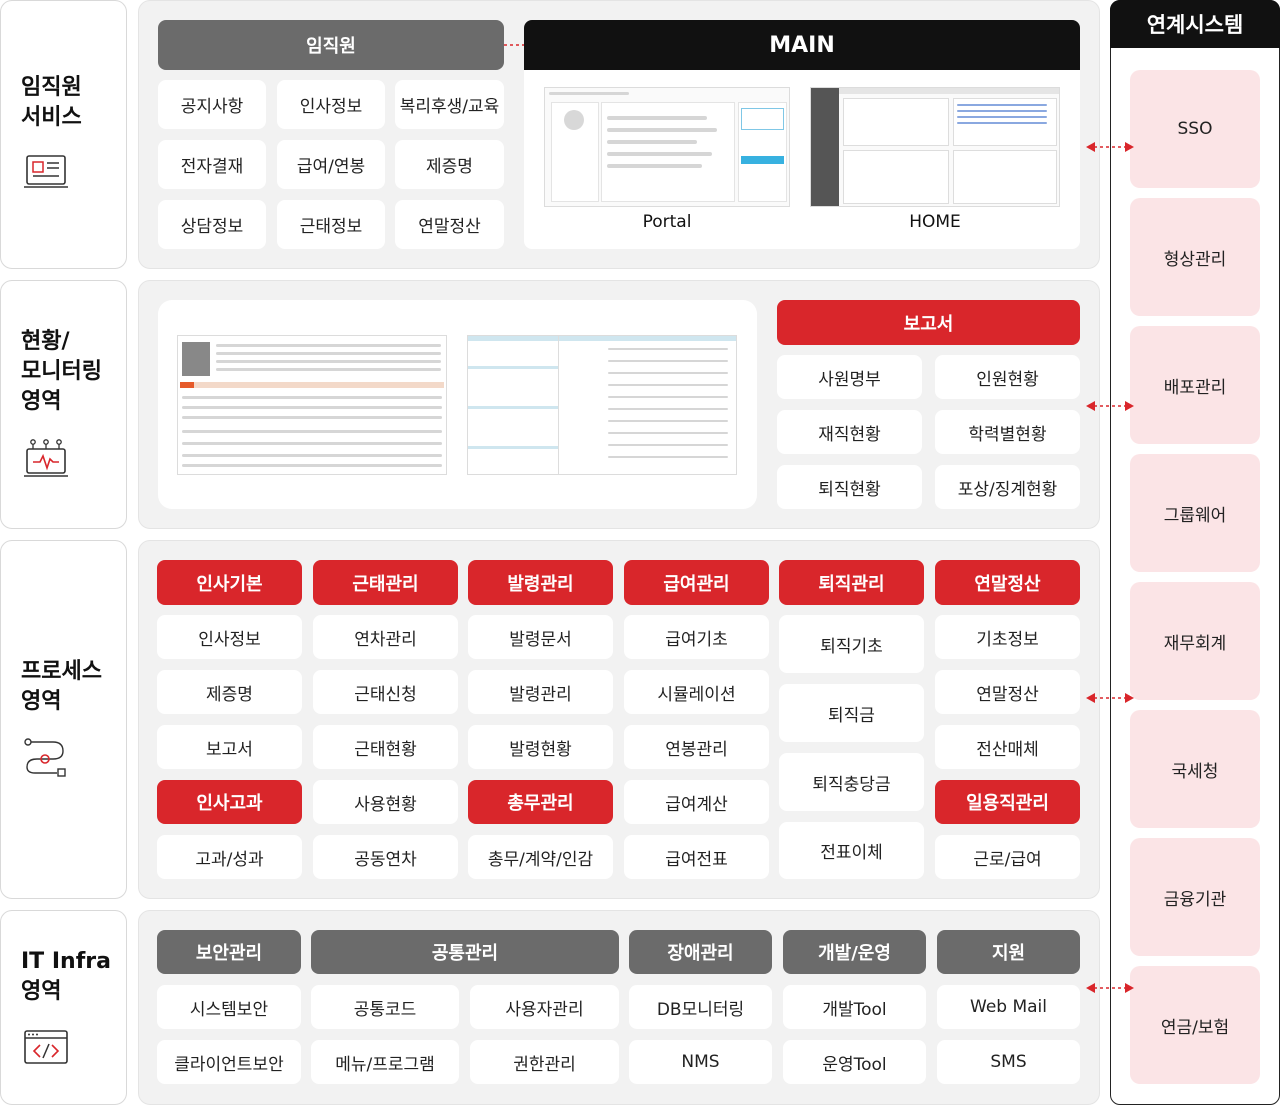  Describe the element at coordinates (212, 224) in the screenshot. I see `item-counsel: 상담정보` at that location.